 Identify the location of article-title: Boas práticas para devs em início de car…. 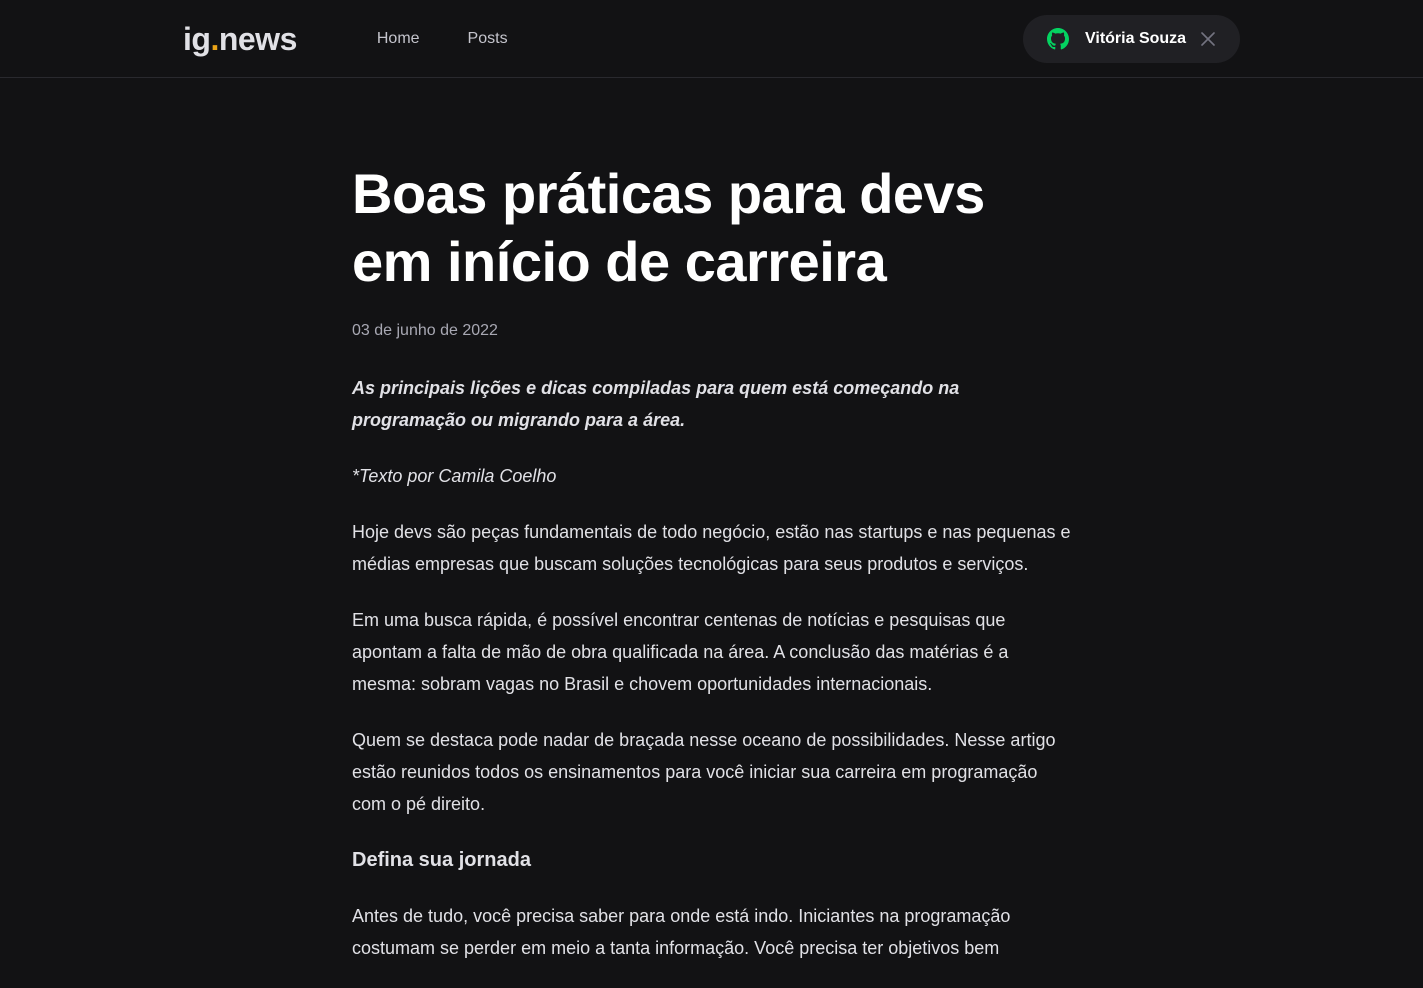
(668, 227).